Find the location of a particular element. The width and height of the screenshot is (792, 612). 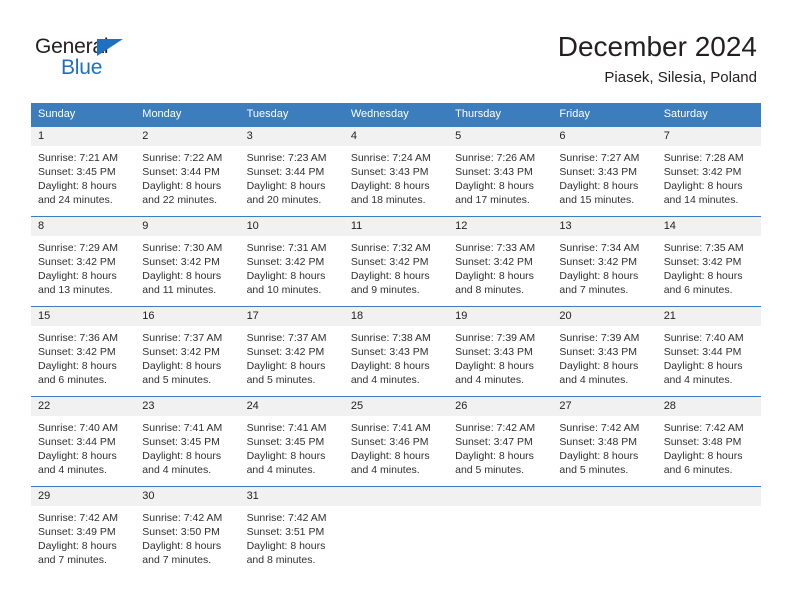

sunset-text: Sunset: 3:44 PM is located at coordinates (702, 352).